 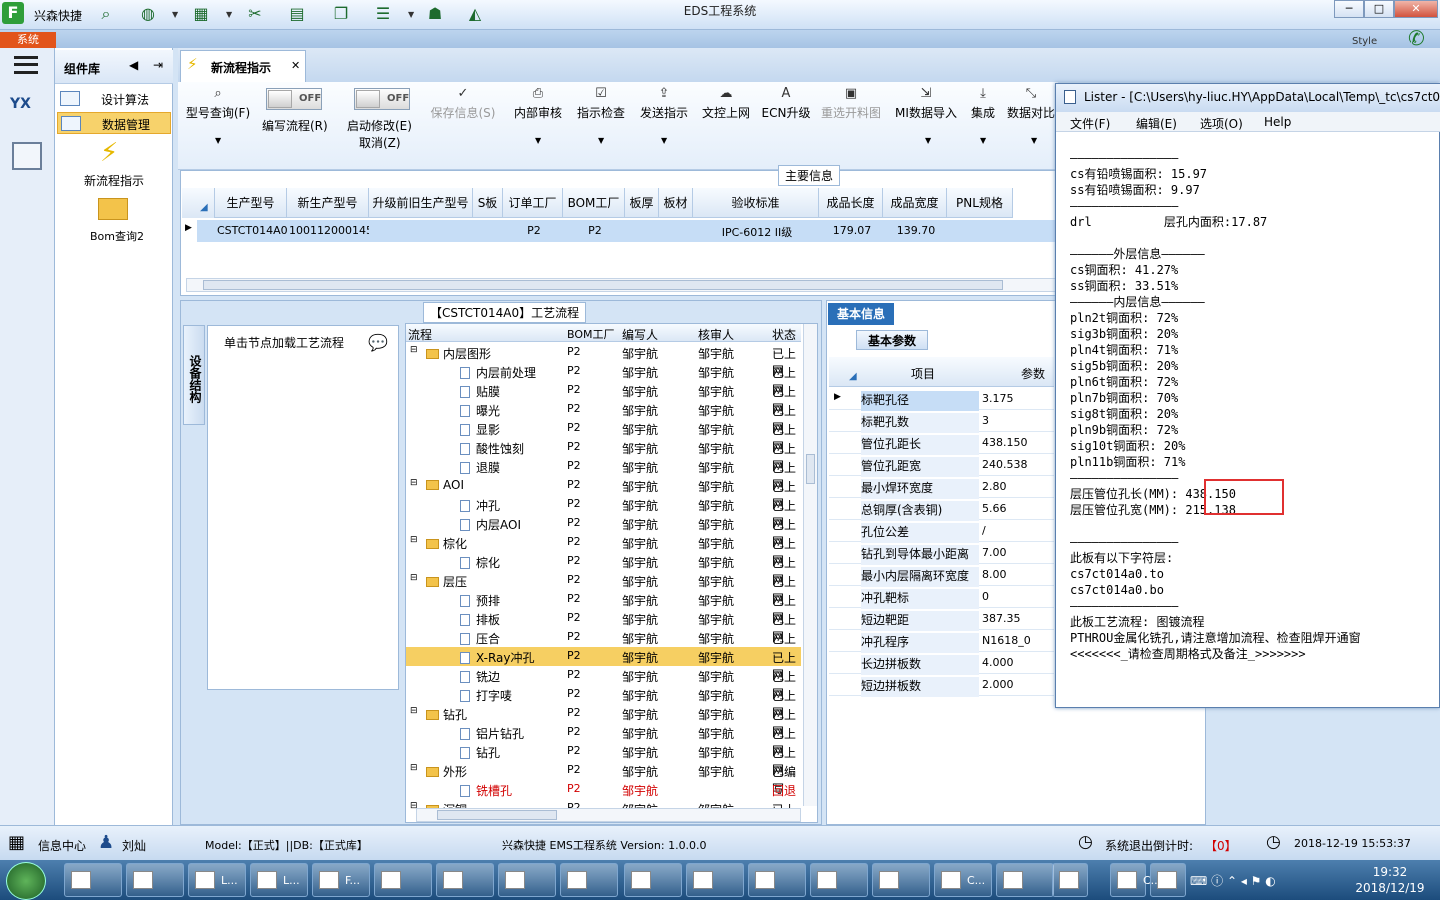 What do you see at coordinates (941, 509) in the screenshot?
I see `param-row: 总铜厚(含表铜) 5.66` at bounding box center [941, 509].